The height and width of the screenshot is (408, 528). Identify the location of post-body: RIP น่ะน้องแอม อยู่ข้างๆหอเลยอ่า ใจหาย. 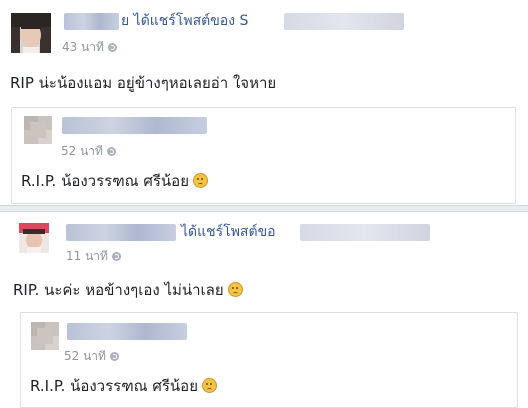
(143, 83).